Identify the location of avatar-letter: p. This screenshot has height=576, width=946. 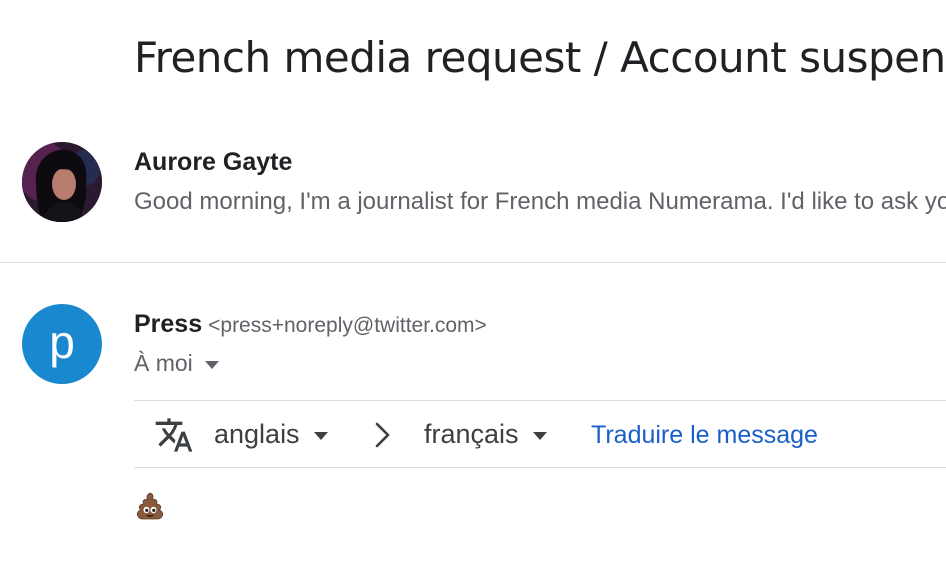
(62, 342).